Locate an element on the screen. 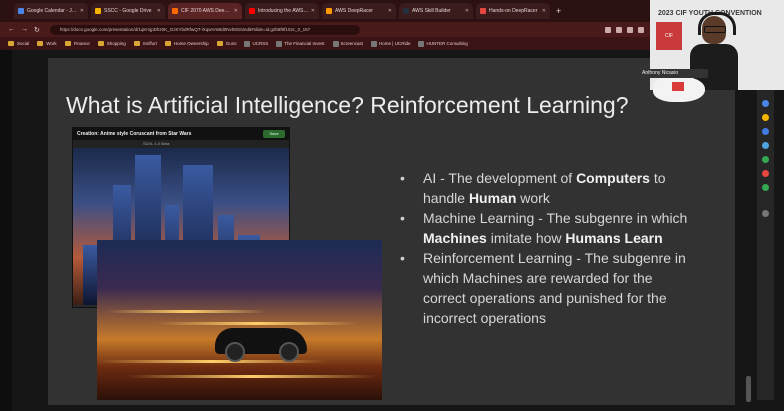 This screenshot has height=411, width=784. tasks-icon is located at coordinates (765, 131).